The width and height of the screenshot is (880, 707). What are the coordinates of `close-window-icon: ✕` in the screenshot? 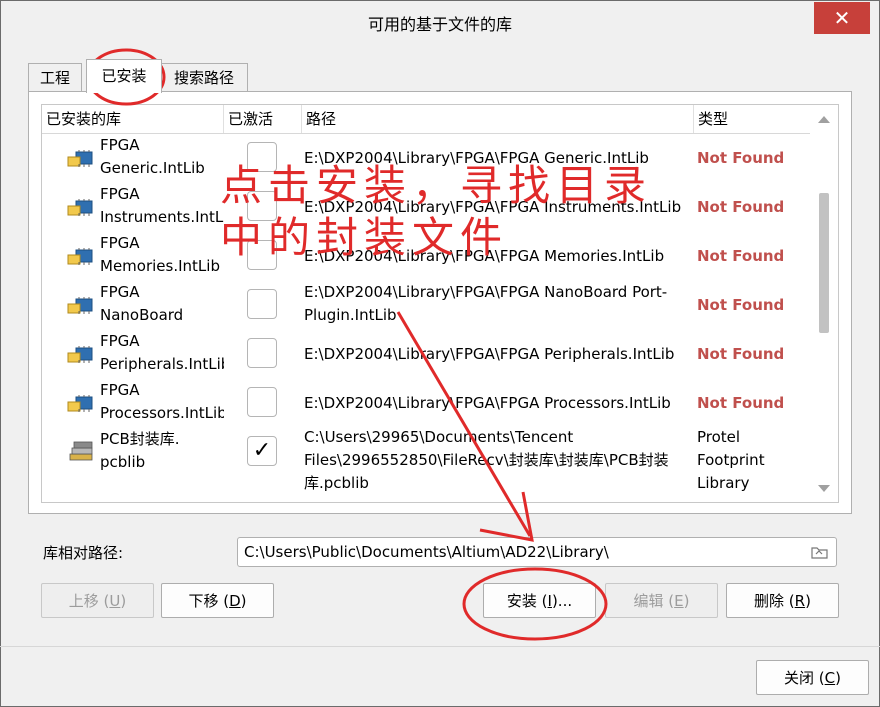 It's located at (842, 18).